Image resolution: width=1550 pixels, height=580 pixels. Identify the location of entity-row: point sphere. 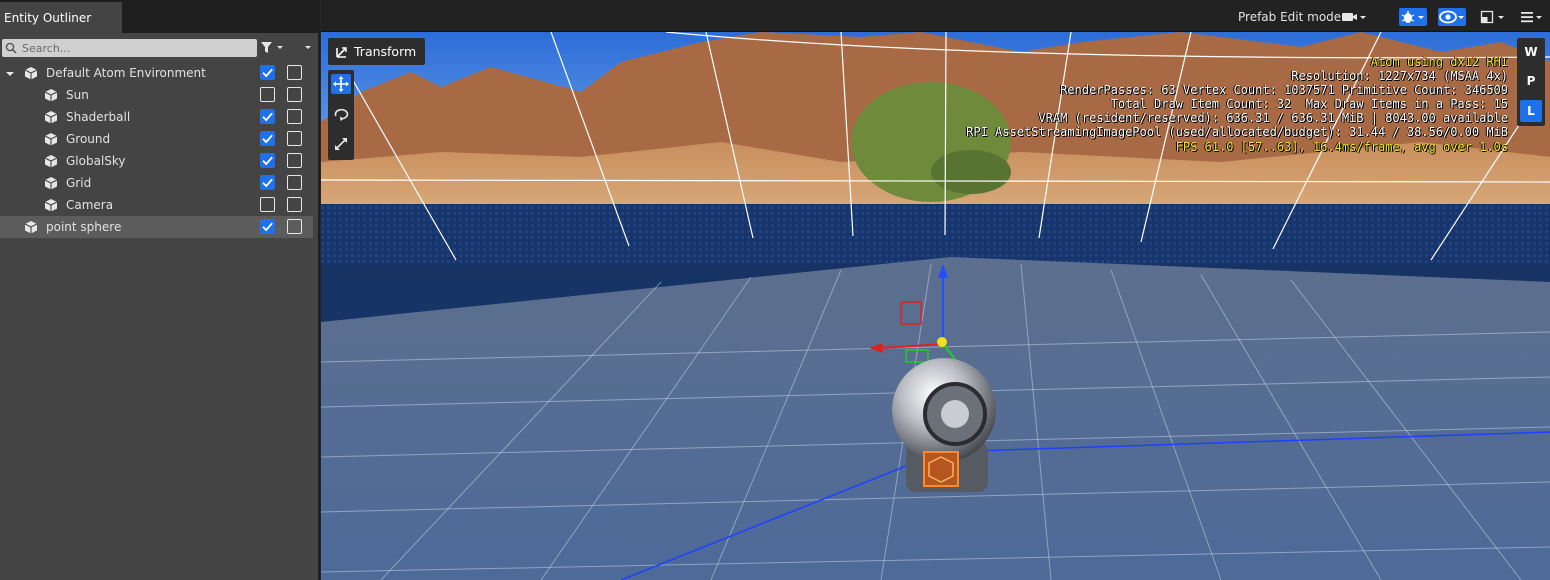
(156, 227).